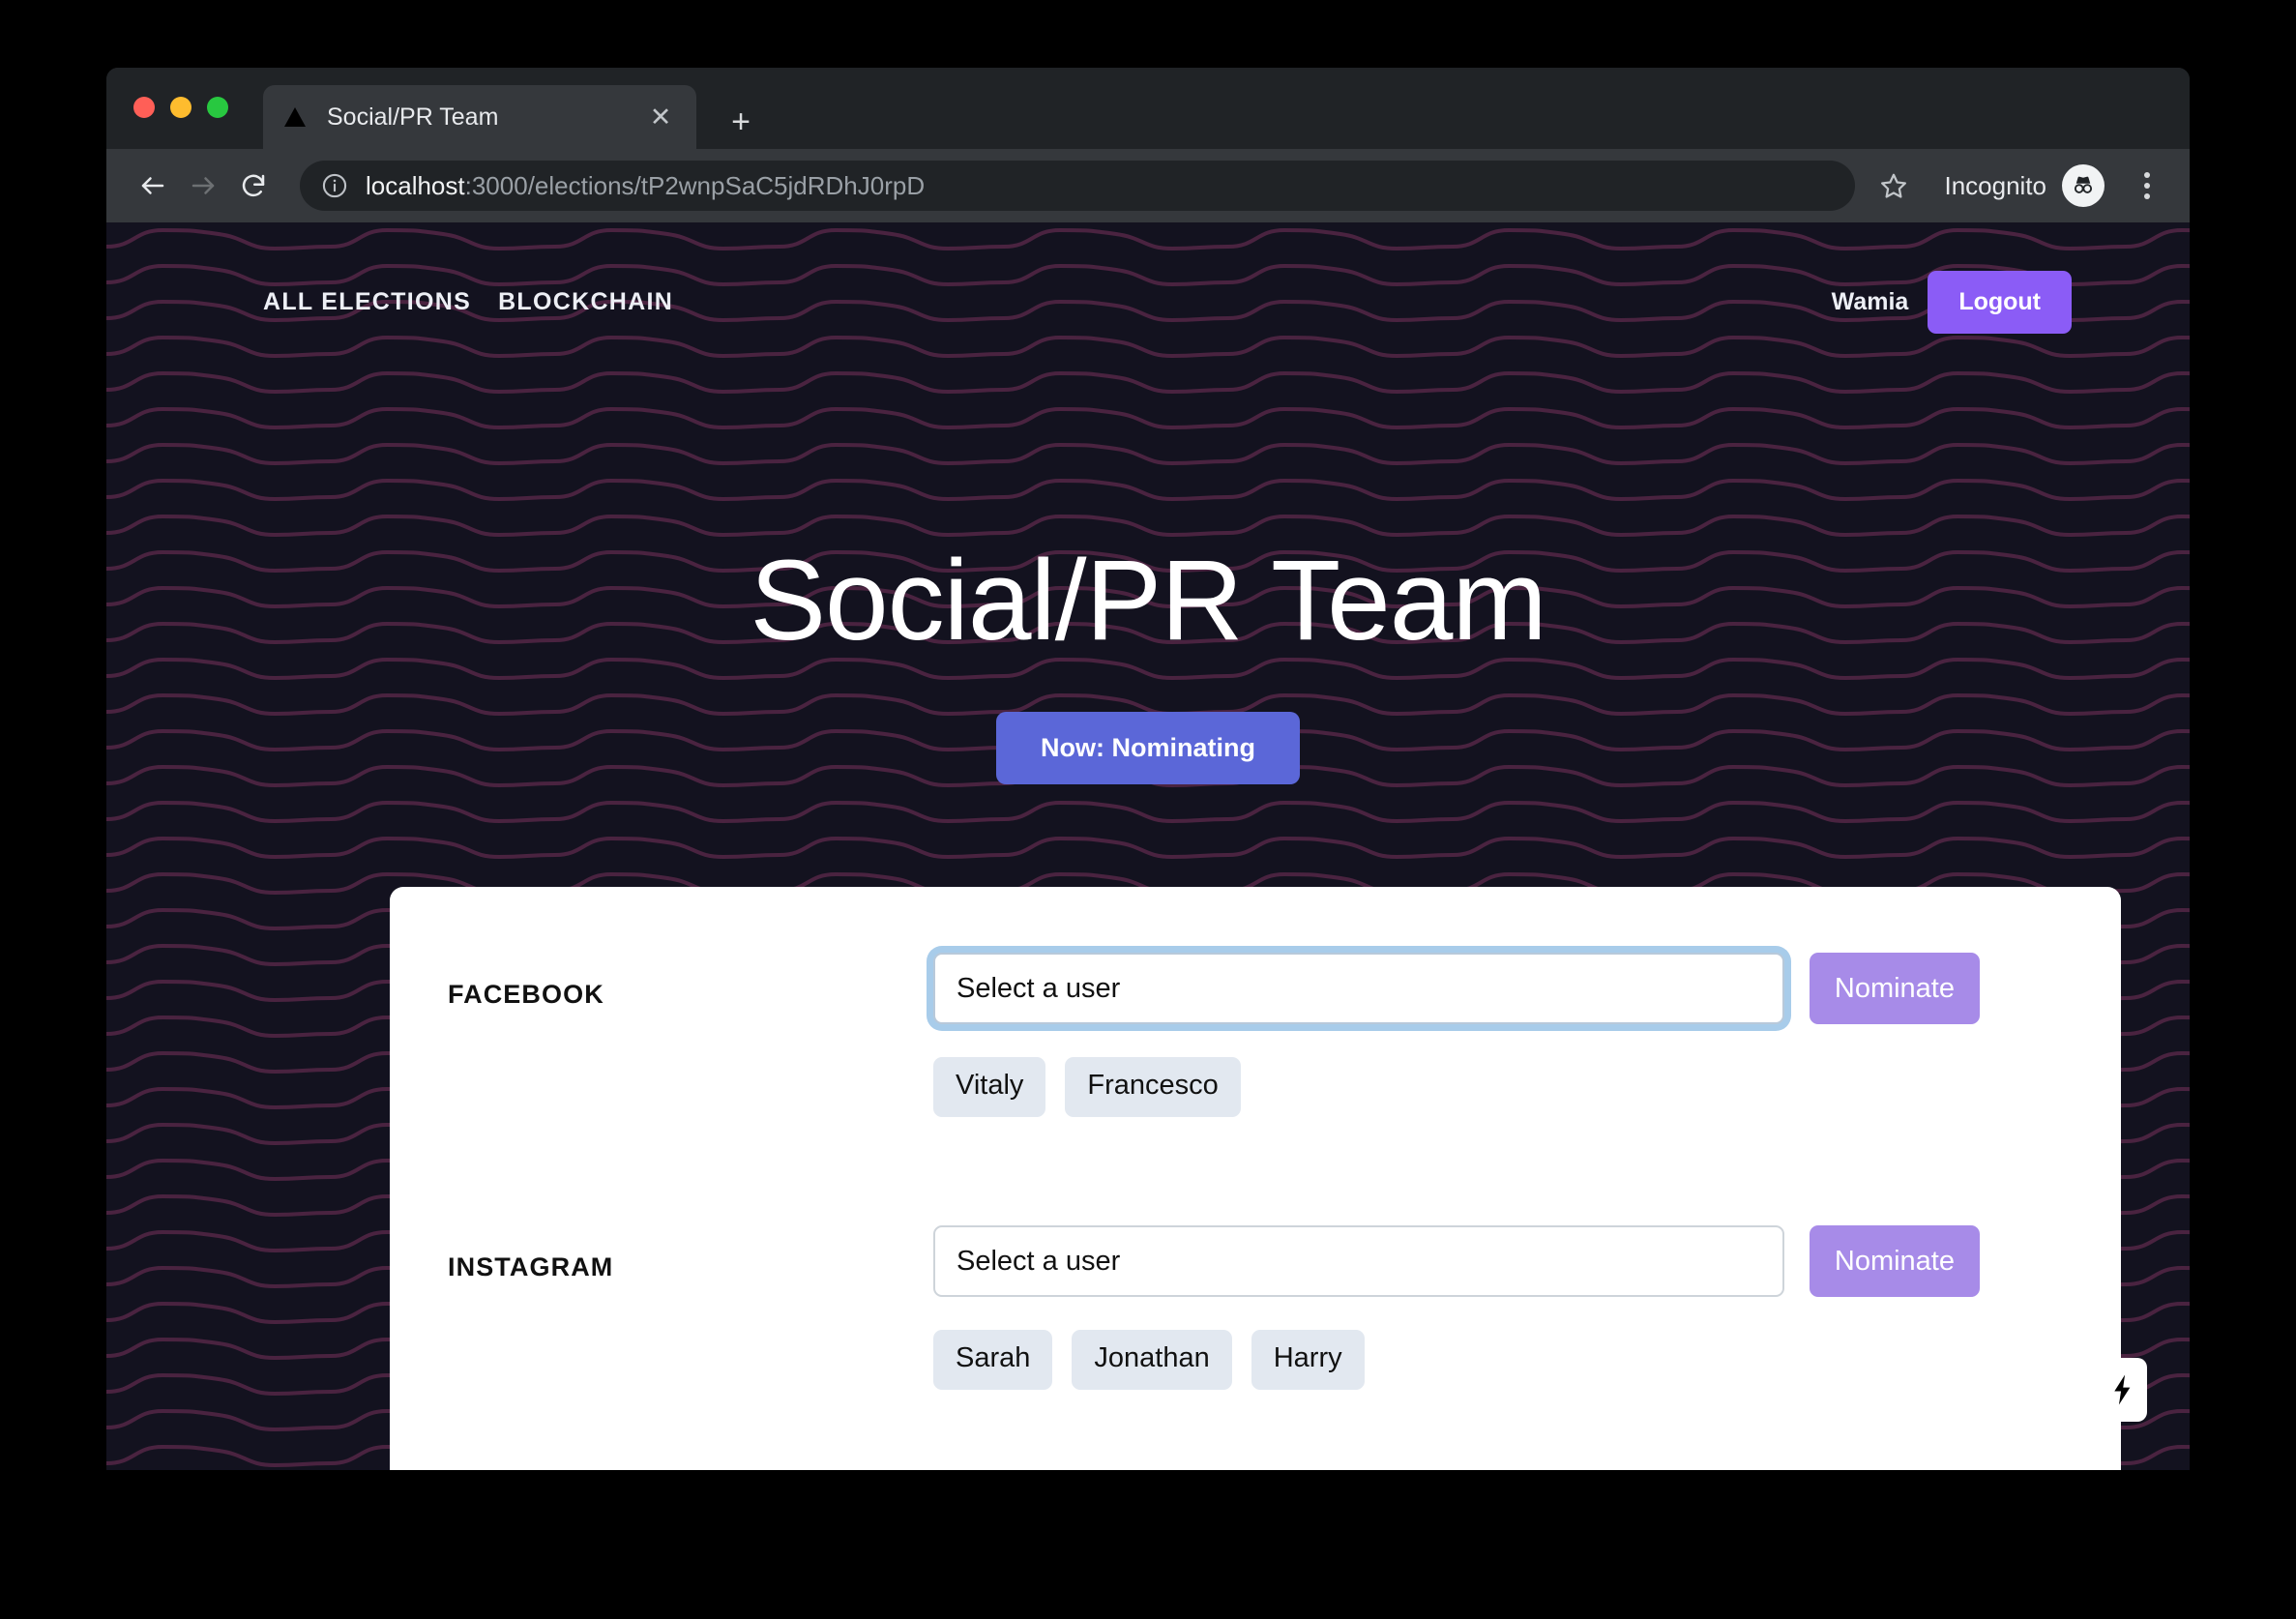 The image size is (2296, 1619). Describe the element at coordinates (367, 302) in the screenshot. I see `nav-link-all-elections: ALL ELECTIONS` at that location.